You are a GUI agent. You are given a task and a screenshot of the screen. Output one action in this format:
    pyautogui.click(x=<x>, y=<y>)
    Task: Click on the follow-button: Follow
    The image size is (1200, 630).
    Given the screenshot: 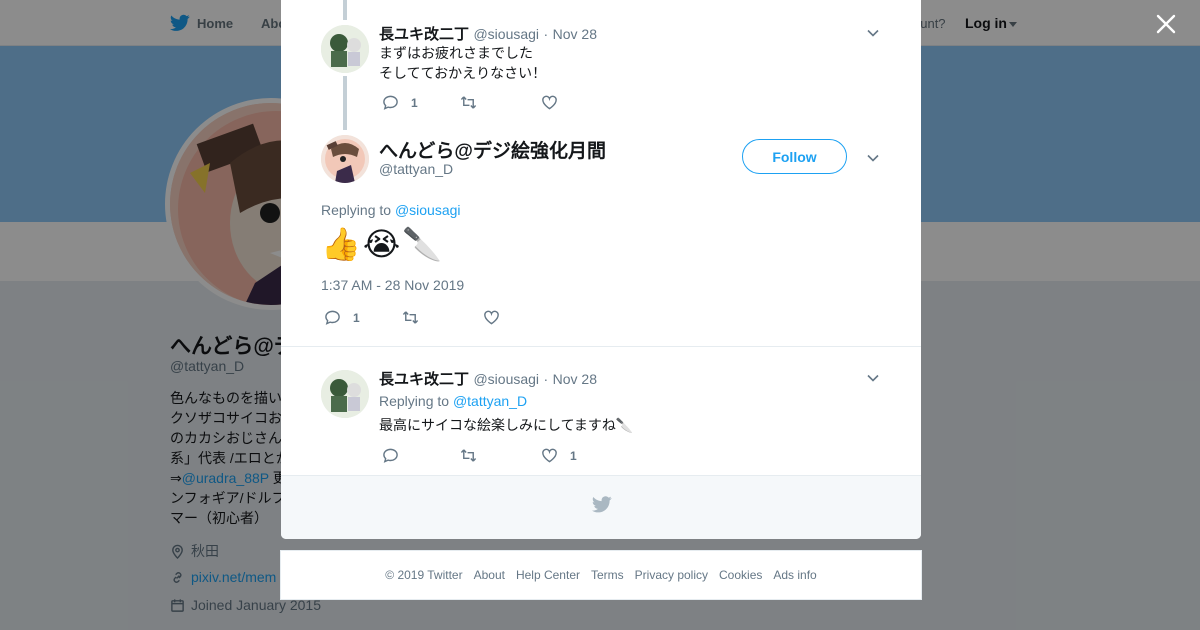 What is the action you would take?
    pyautogui.click(x=794, y=156)
    